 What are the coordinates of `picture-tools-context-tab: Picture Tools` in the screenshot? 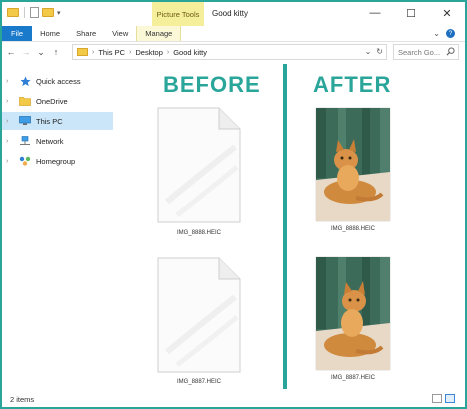 It's located at (178, 14).